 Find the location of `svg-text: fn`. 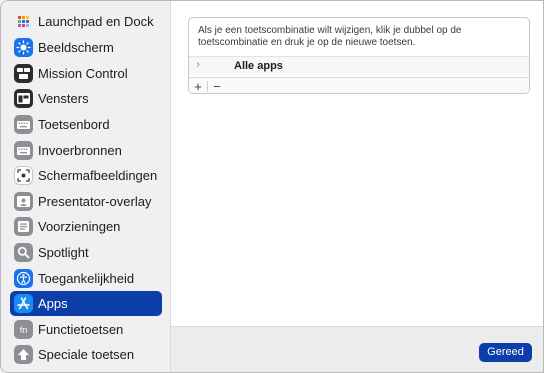

svg-text: fn is located at coordinates (24, 330).